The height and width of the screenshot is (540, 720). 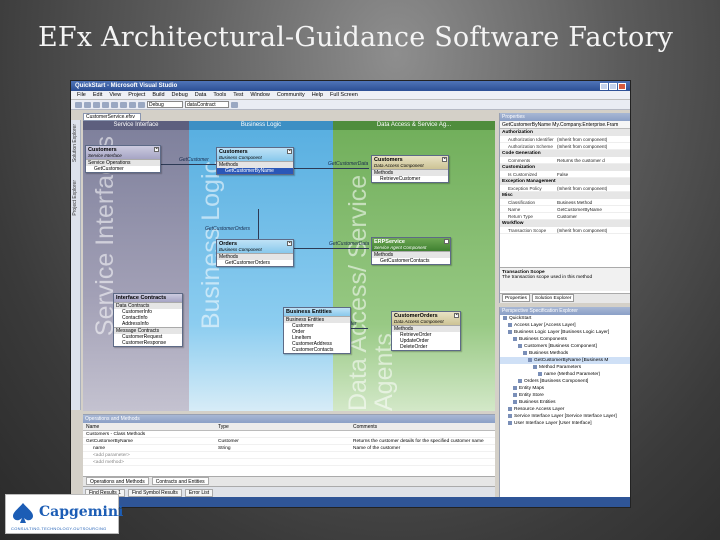 What do you see at coordinates (565, 423) in the screenshot?
I see `tree-node: User Interface Layer [User Interface]` at bounding box center [565, 423].